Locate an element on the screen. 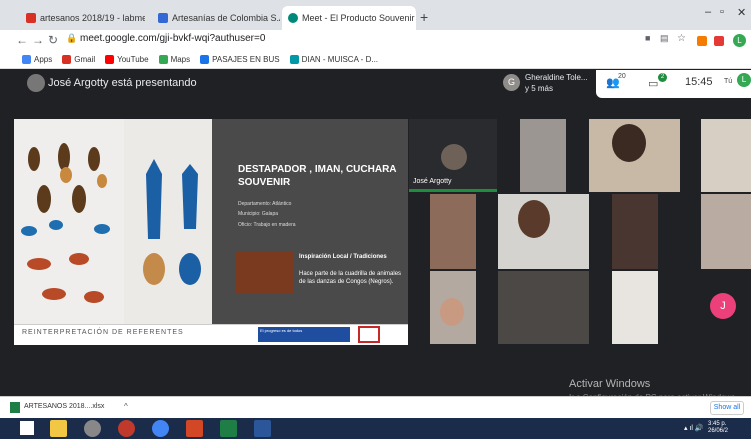 This screenshot has width=751, height=439. speaking-indicator is located at coordinates (453, 190).